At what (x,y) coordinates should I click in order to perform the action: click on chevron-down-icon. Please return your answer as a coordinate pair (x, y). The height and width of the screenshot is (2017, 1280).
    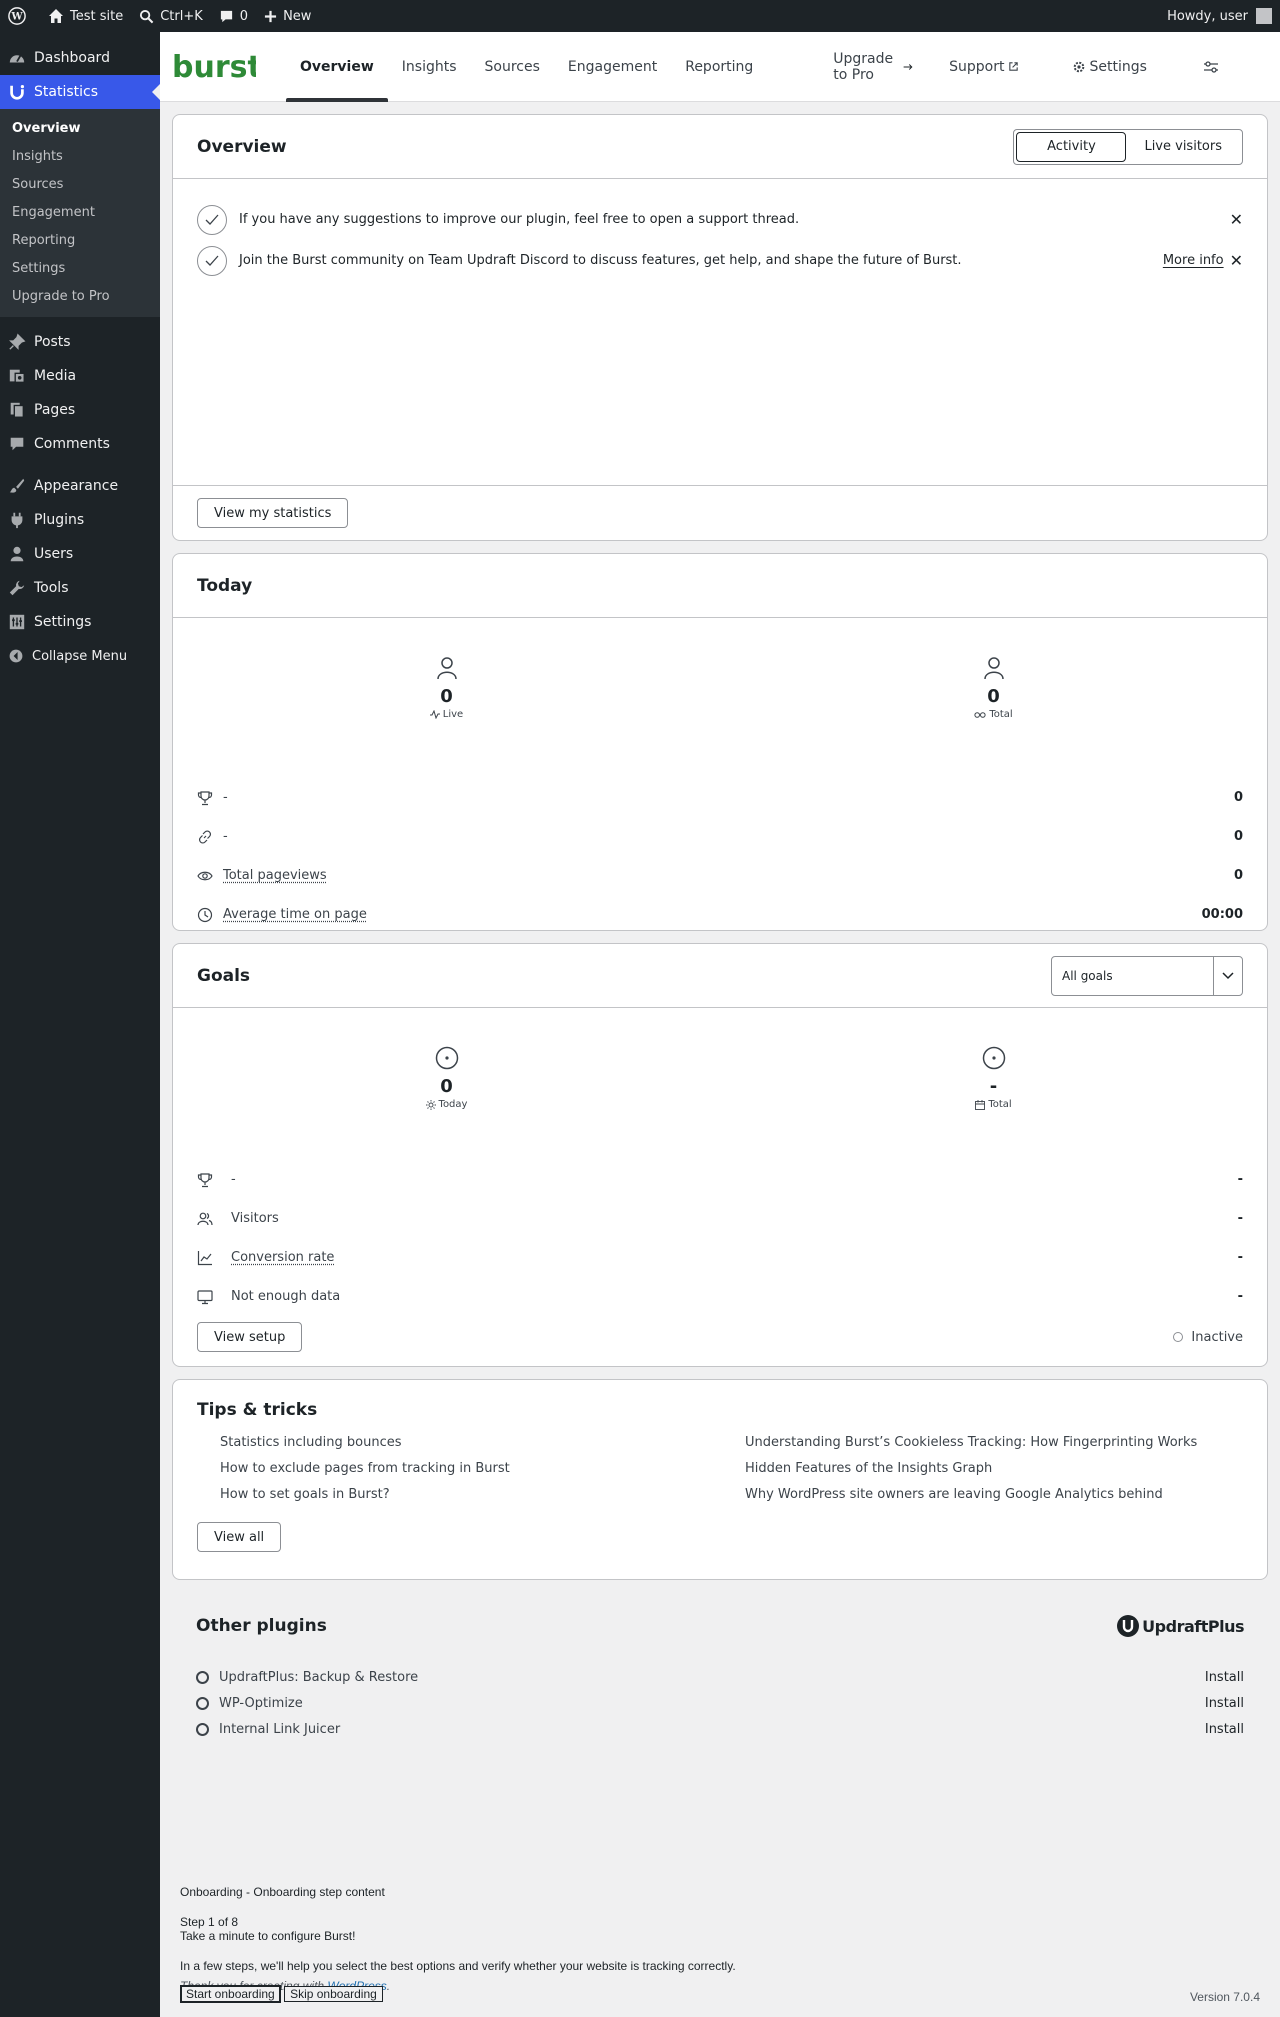
    Looking at the image, I should click on (1228, 976).